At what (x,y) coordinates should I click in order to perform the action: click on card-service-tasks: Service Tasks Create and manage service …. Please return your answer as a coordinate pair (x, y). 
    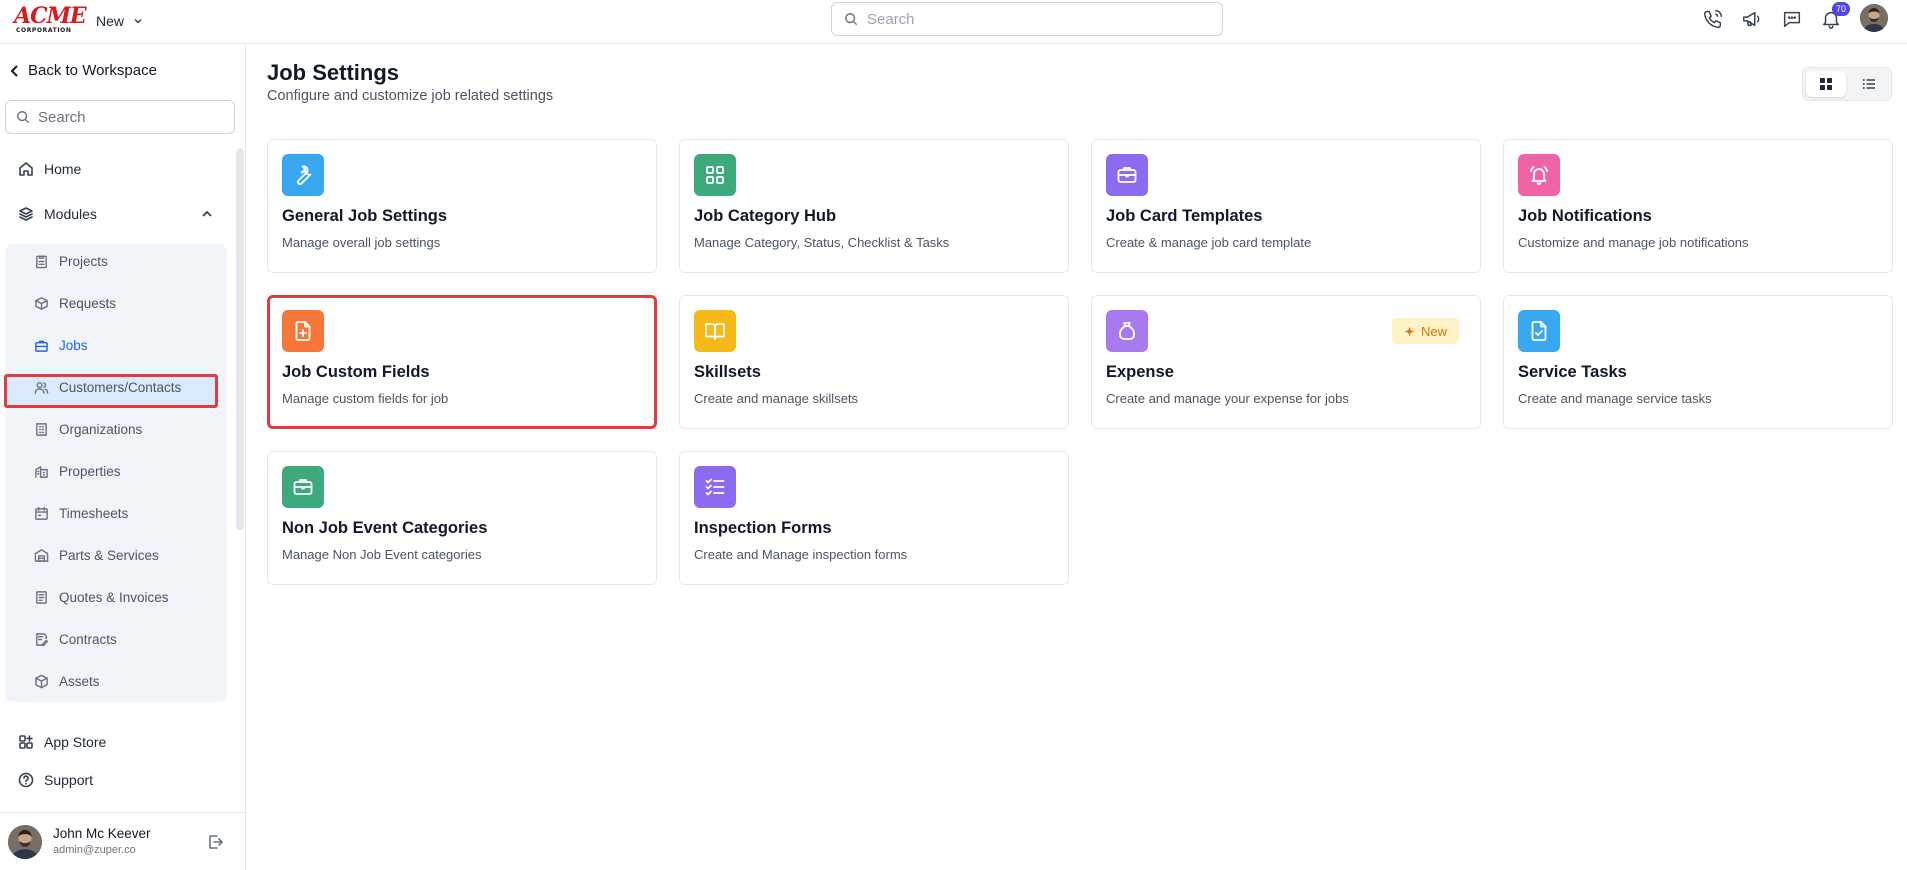
    Looking at the image, I should click on (1698, 362).